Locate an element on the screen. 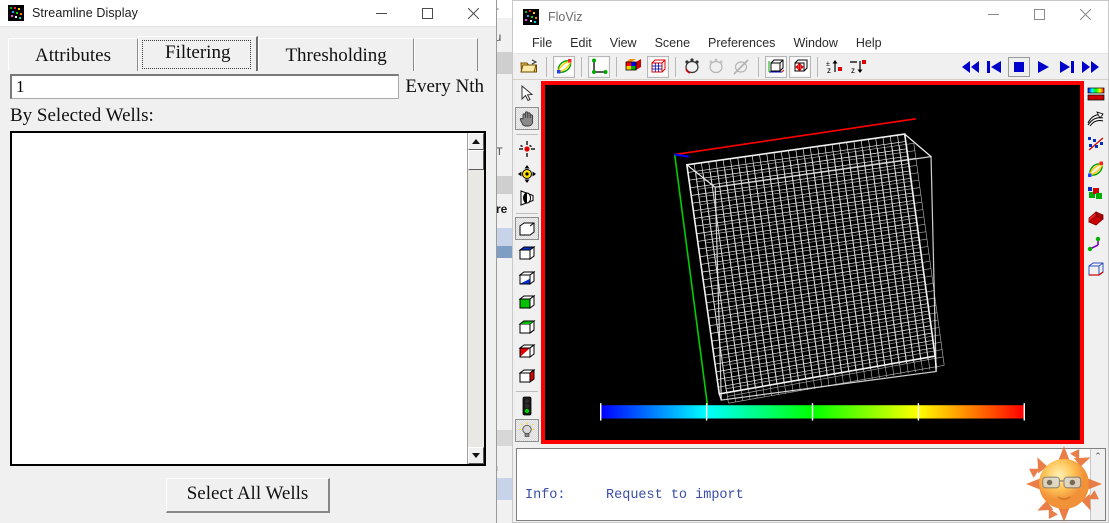 This screenshot has width=1109, height=523. cube-wireframe-icon is located at coordinates (527, 229).